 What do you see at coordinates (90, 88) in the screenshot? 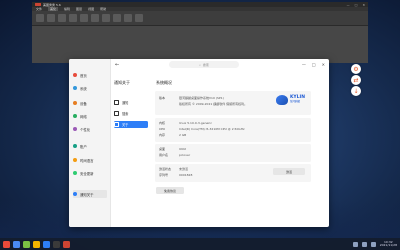
I see `sidebar-item-system: 系统` at bounding box center [90, 88].